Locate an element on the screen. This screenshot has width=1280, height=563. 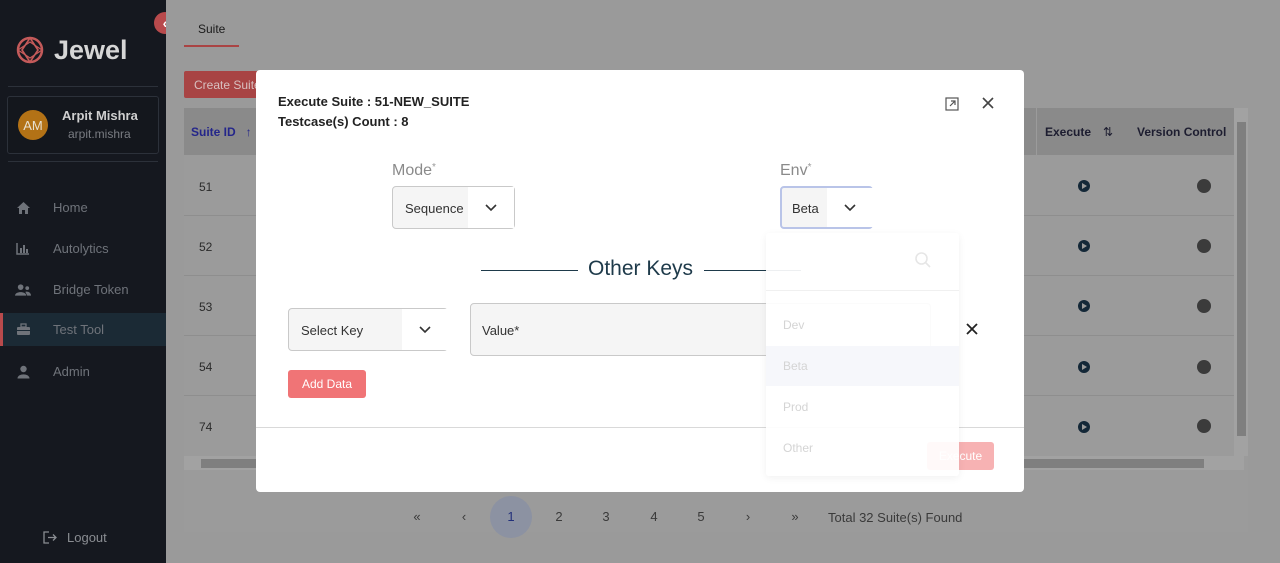
mode-select: Sequence is located at coordinates (453, 207).